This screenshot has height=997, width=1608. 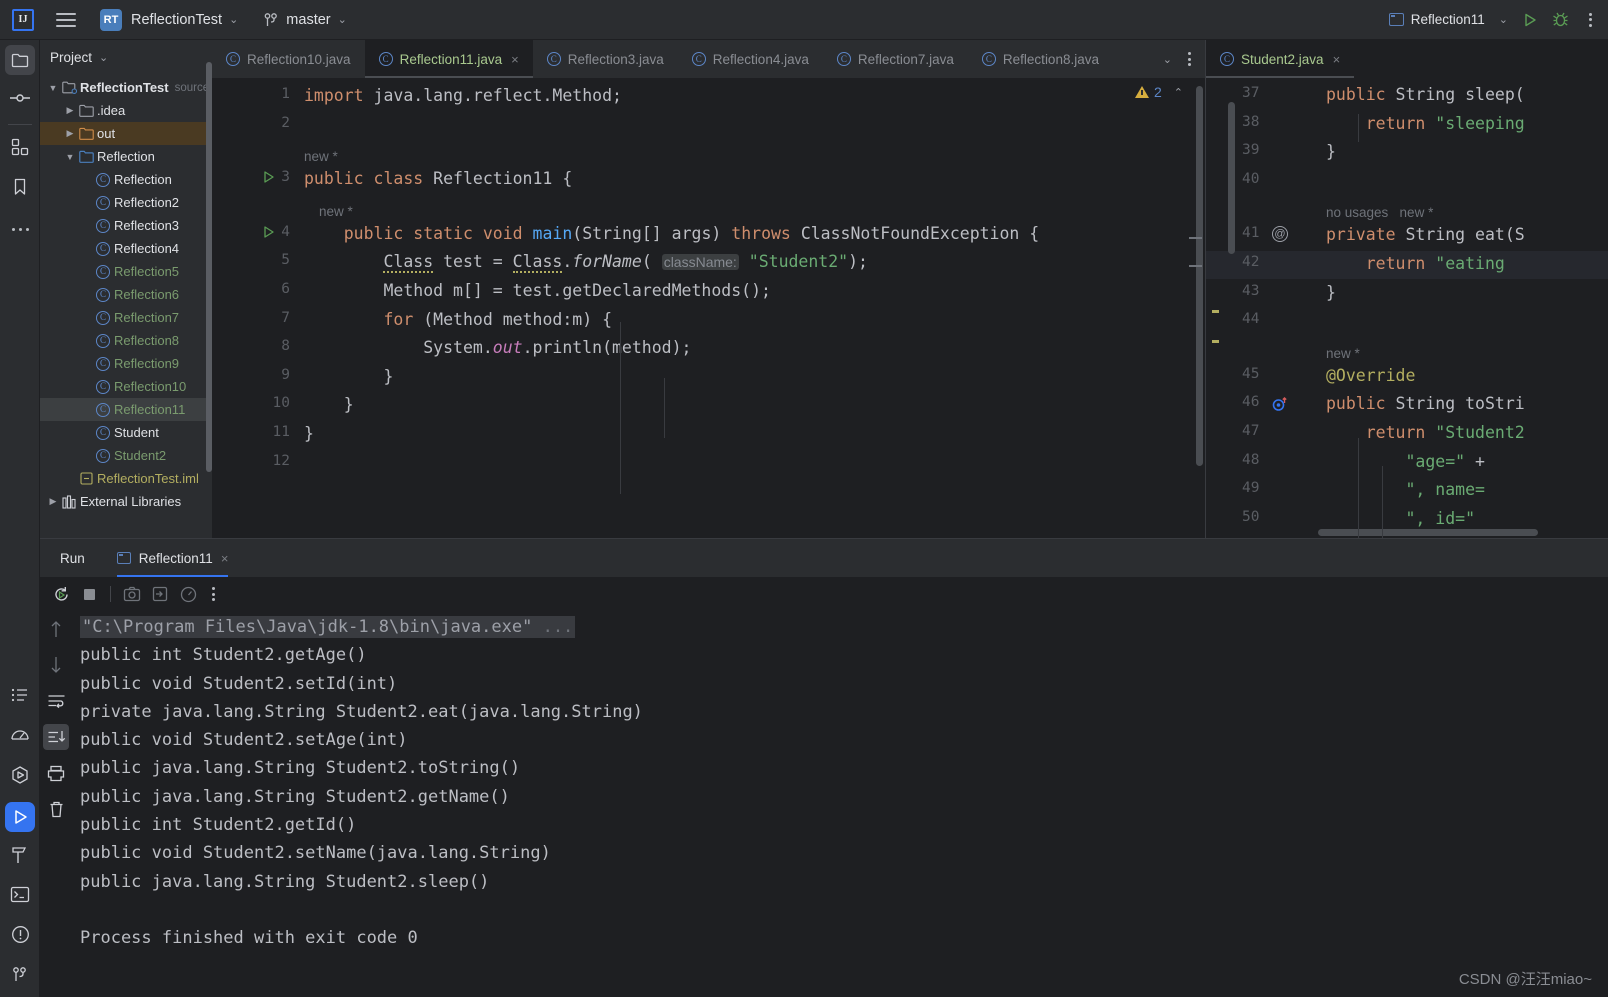 I want to click on code-line: ", id=", so click(x=1400, y=518).